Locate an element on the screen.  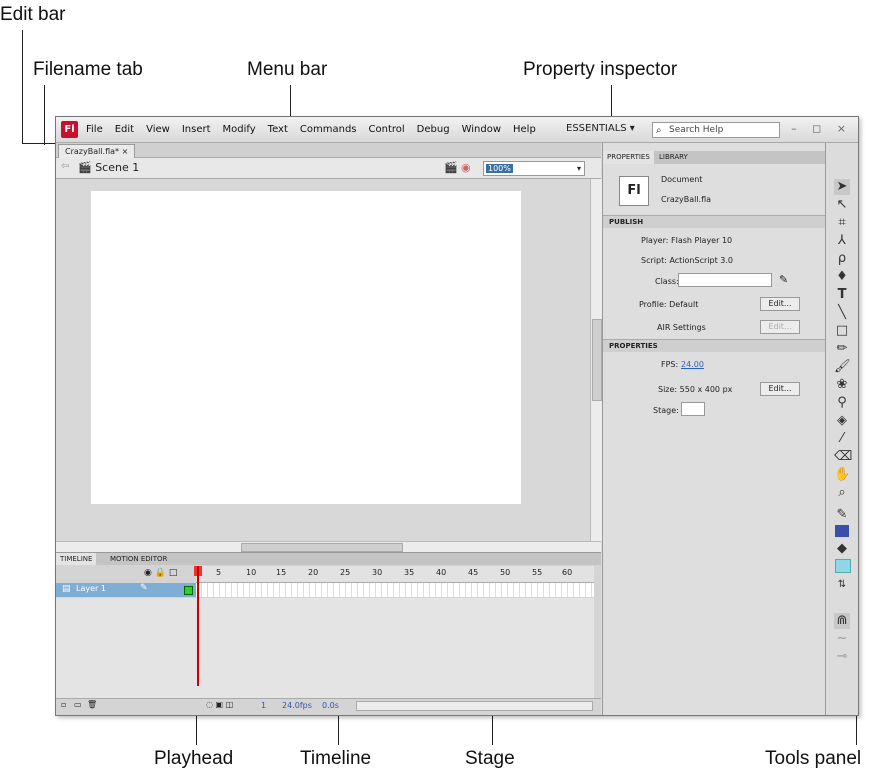
pen-tool-icon: ♦ is located at coordinates (842, 277).